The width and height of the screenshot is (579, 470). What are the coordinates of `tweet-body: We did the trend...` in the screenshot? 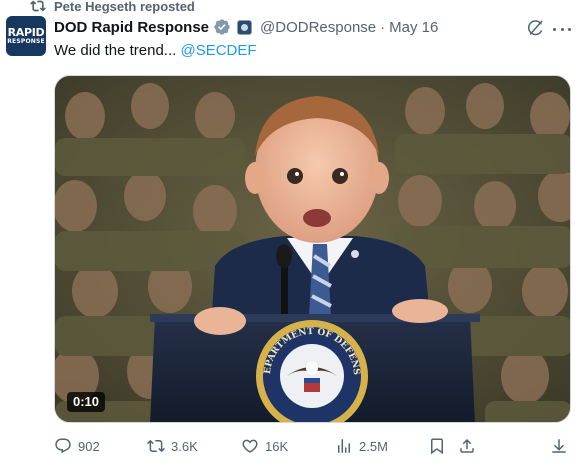 It's located at (115, 50).